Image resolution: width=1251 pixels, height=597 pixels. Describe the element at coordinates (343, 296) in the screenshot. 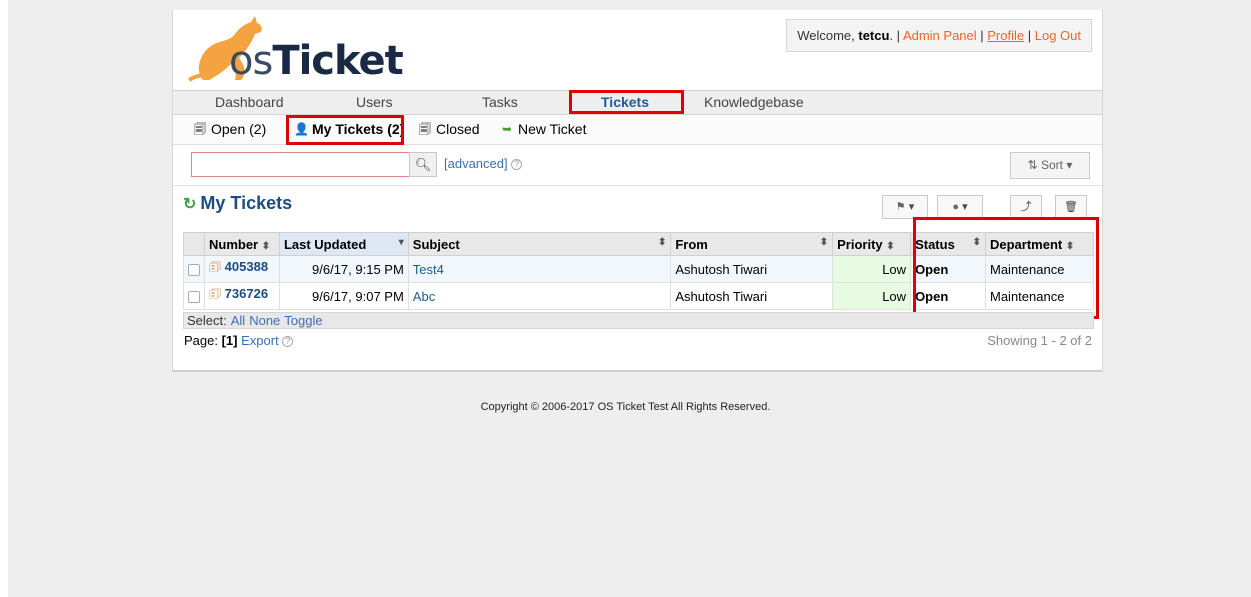

I see `last-updated-cell: 9/6/17, 9:07 PM` at that location.